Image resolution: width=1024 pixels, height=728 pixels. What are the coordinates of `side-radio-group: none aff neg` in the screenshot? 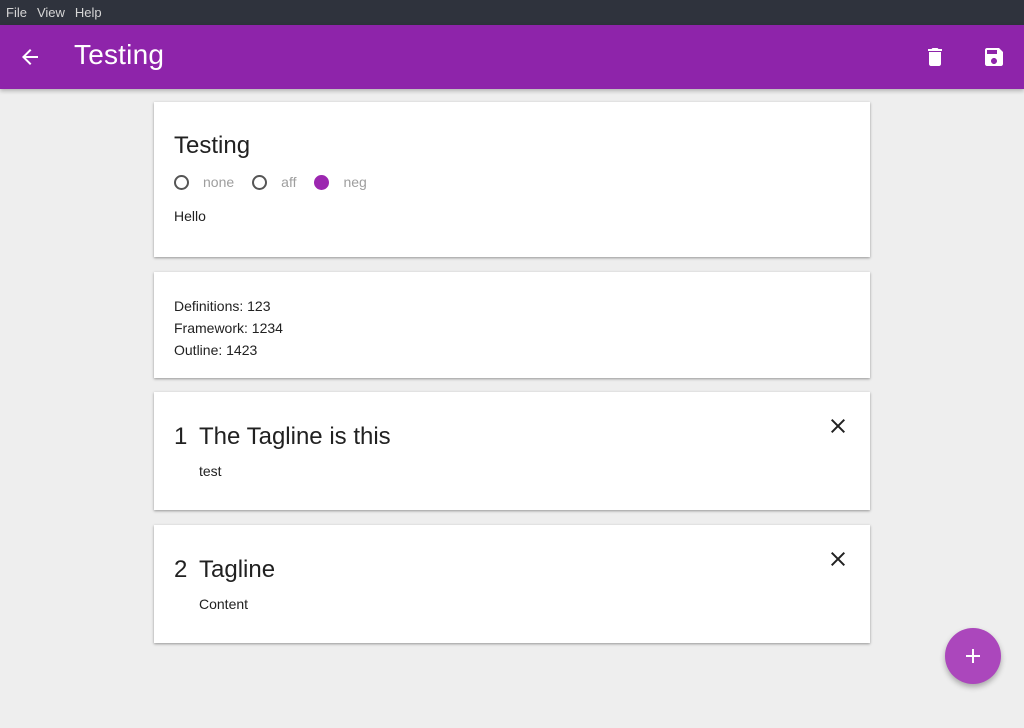 It's located at (279, 182).